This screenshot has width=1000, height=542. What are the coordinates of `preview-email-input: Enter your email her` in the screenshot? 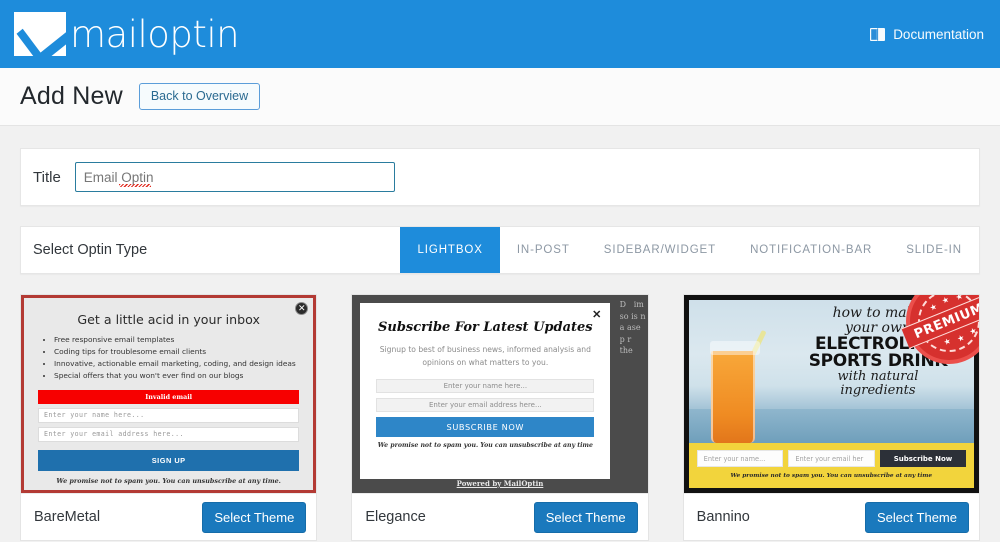 It's located at (831, 458).